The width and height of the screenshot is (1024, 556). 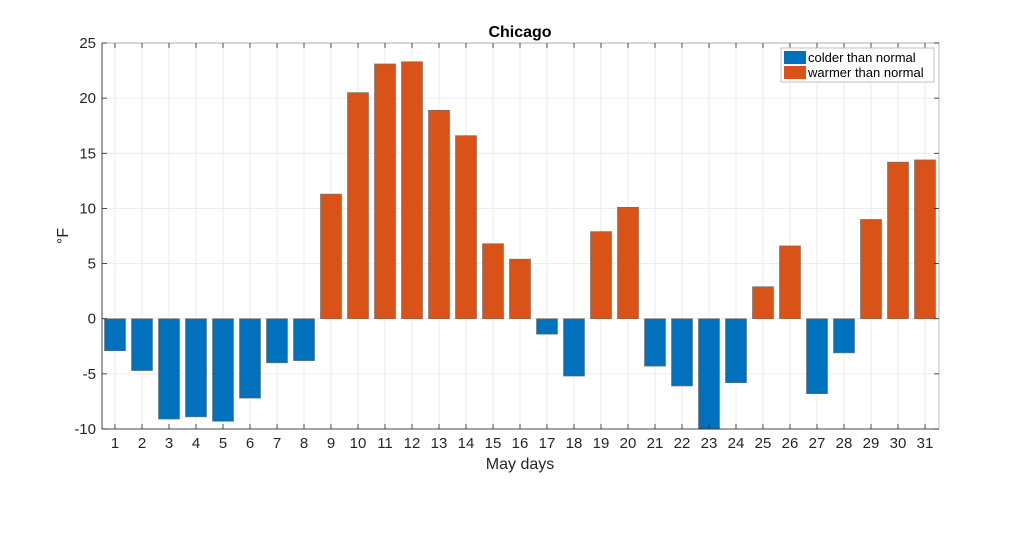 What do you see at coordinates (862, 57) in the screenshot?
I see `legend-label-colder: colder than normal` at bounding box center [862, 57].